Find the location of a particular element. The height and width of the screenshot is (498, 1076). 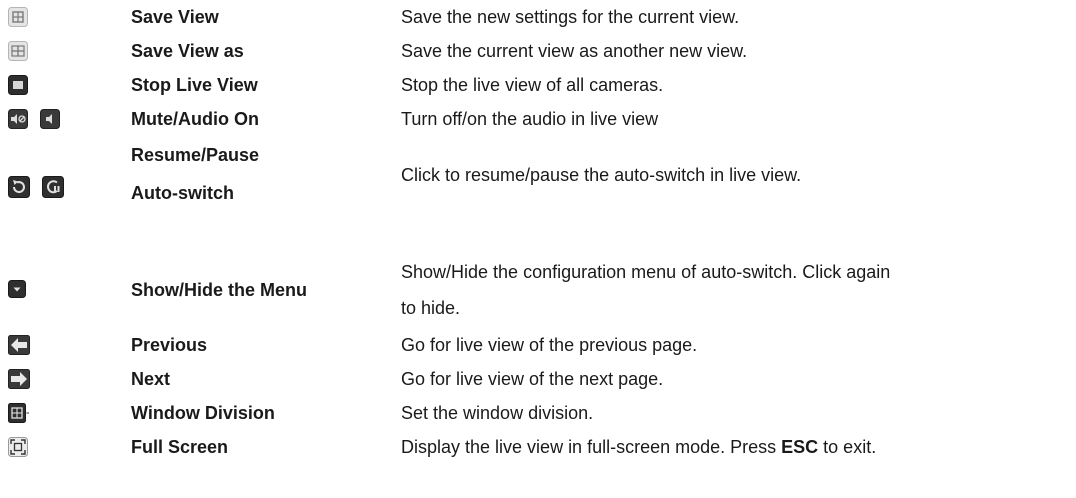

show-hide-menu-icon is located at coordinates (17, 289).